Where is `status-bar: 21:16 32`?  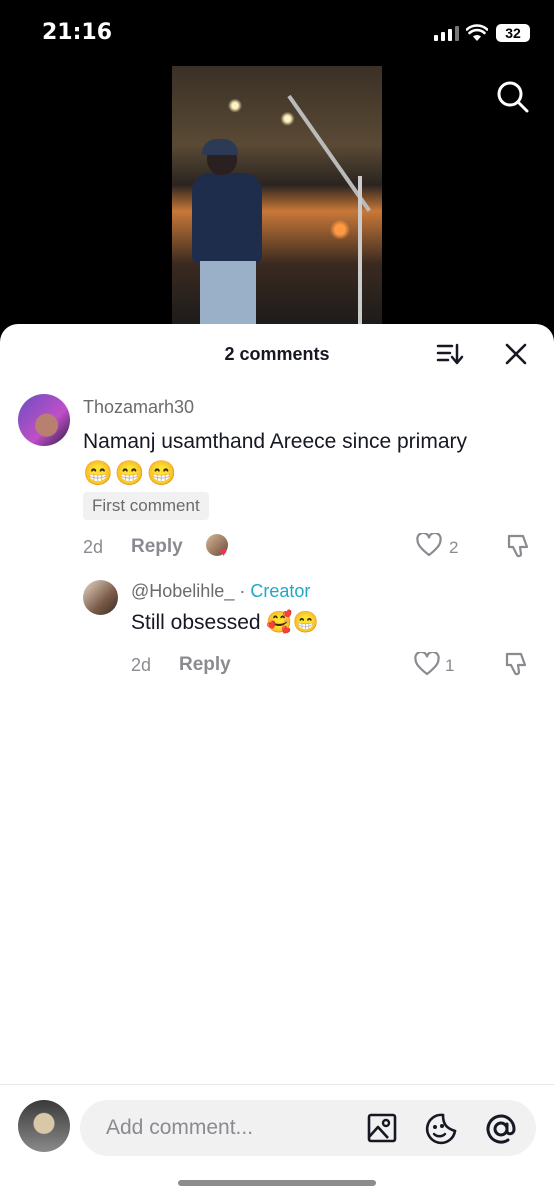
status-bar: 21:16 32 is located at coordinates (277, 33).